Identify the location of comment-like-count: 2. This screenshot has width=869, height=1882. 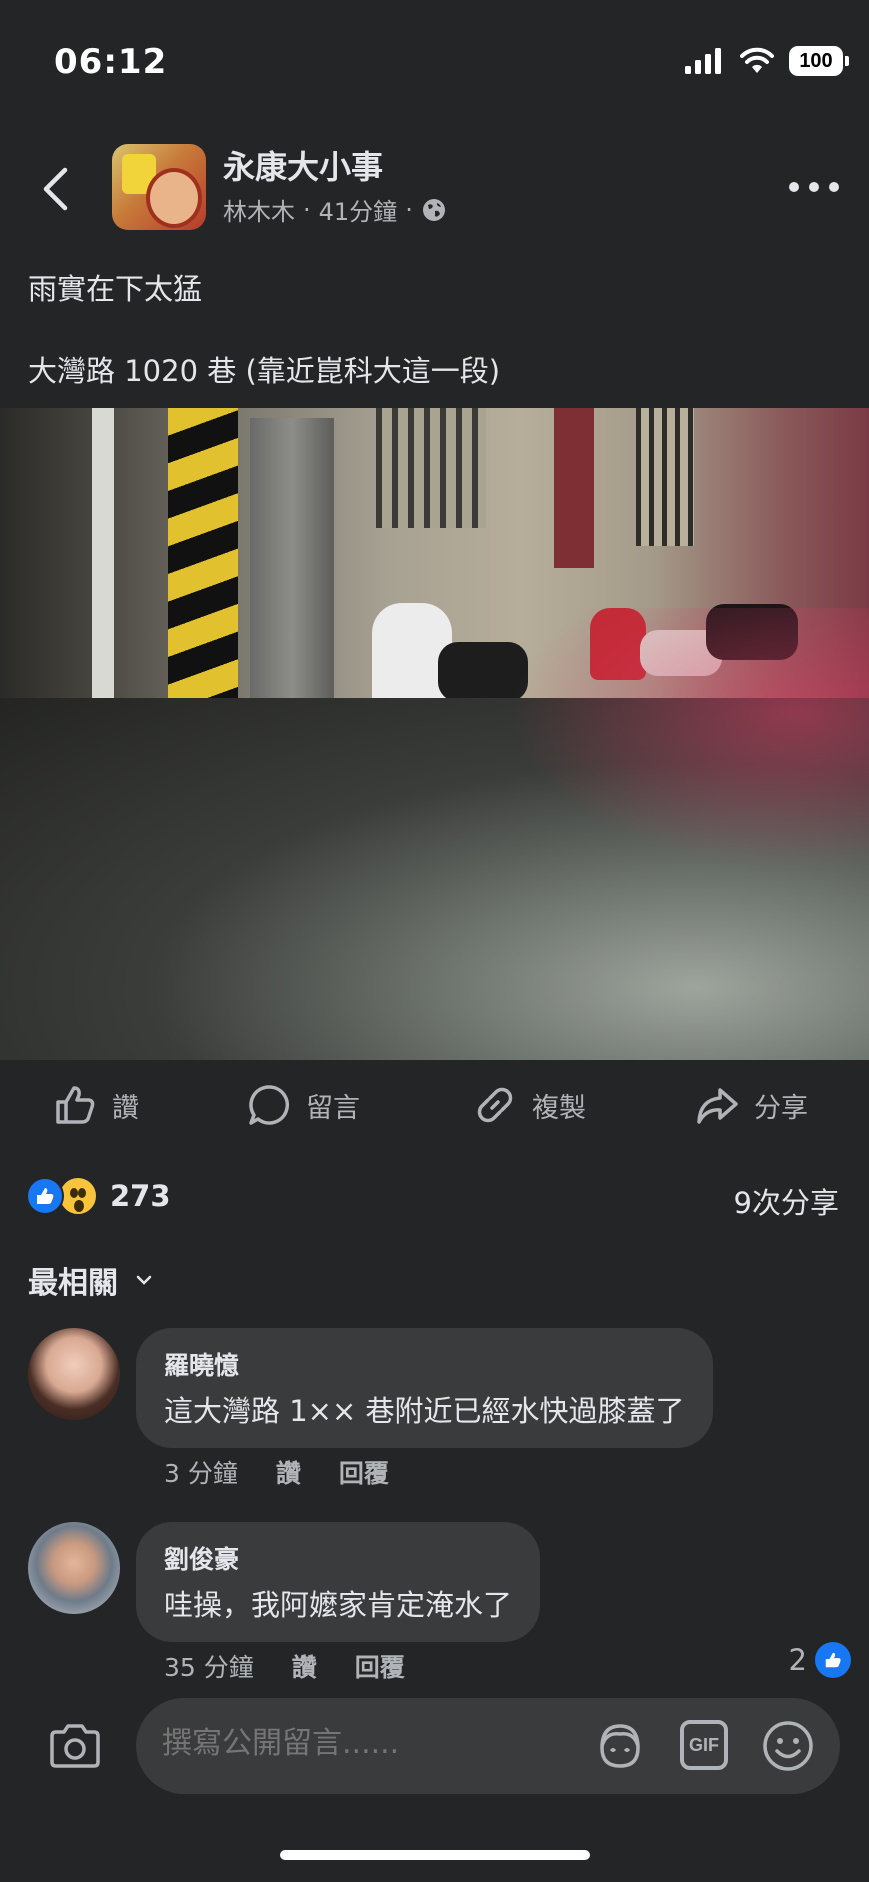
(820, 1660).